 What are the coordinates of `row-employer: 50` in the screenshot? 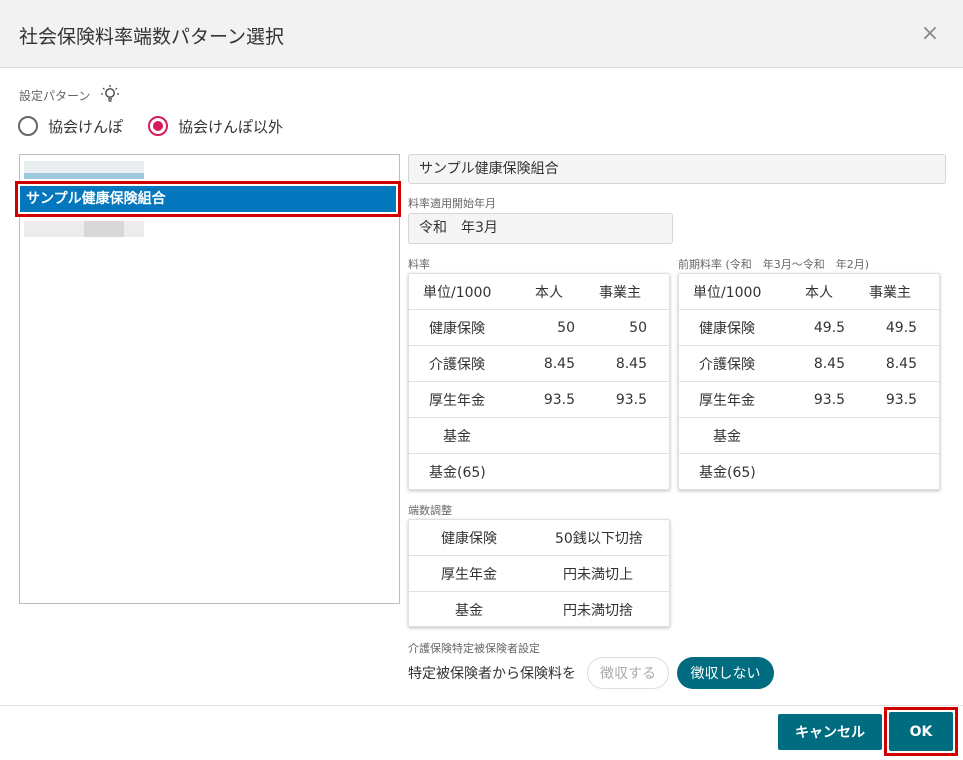 It's located at (638, 327).